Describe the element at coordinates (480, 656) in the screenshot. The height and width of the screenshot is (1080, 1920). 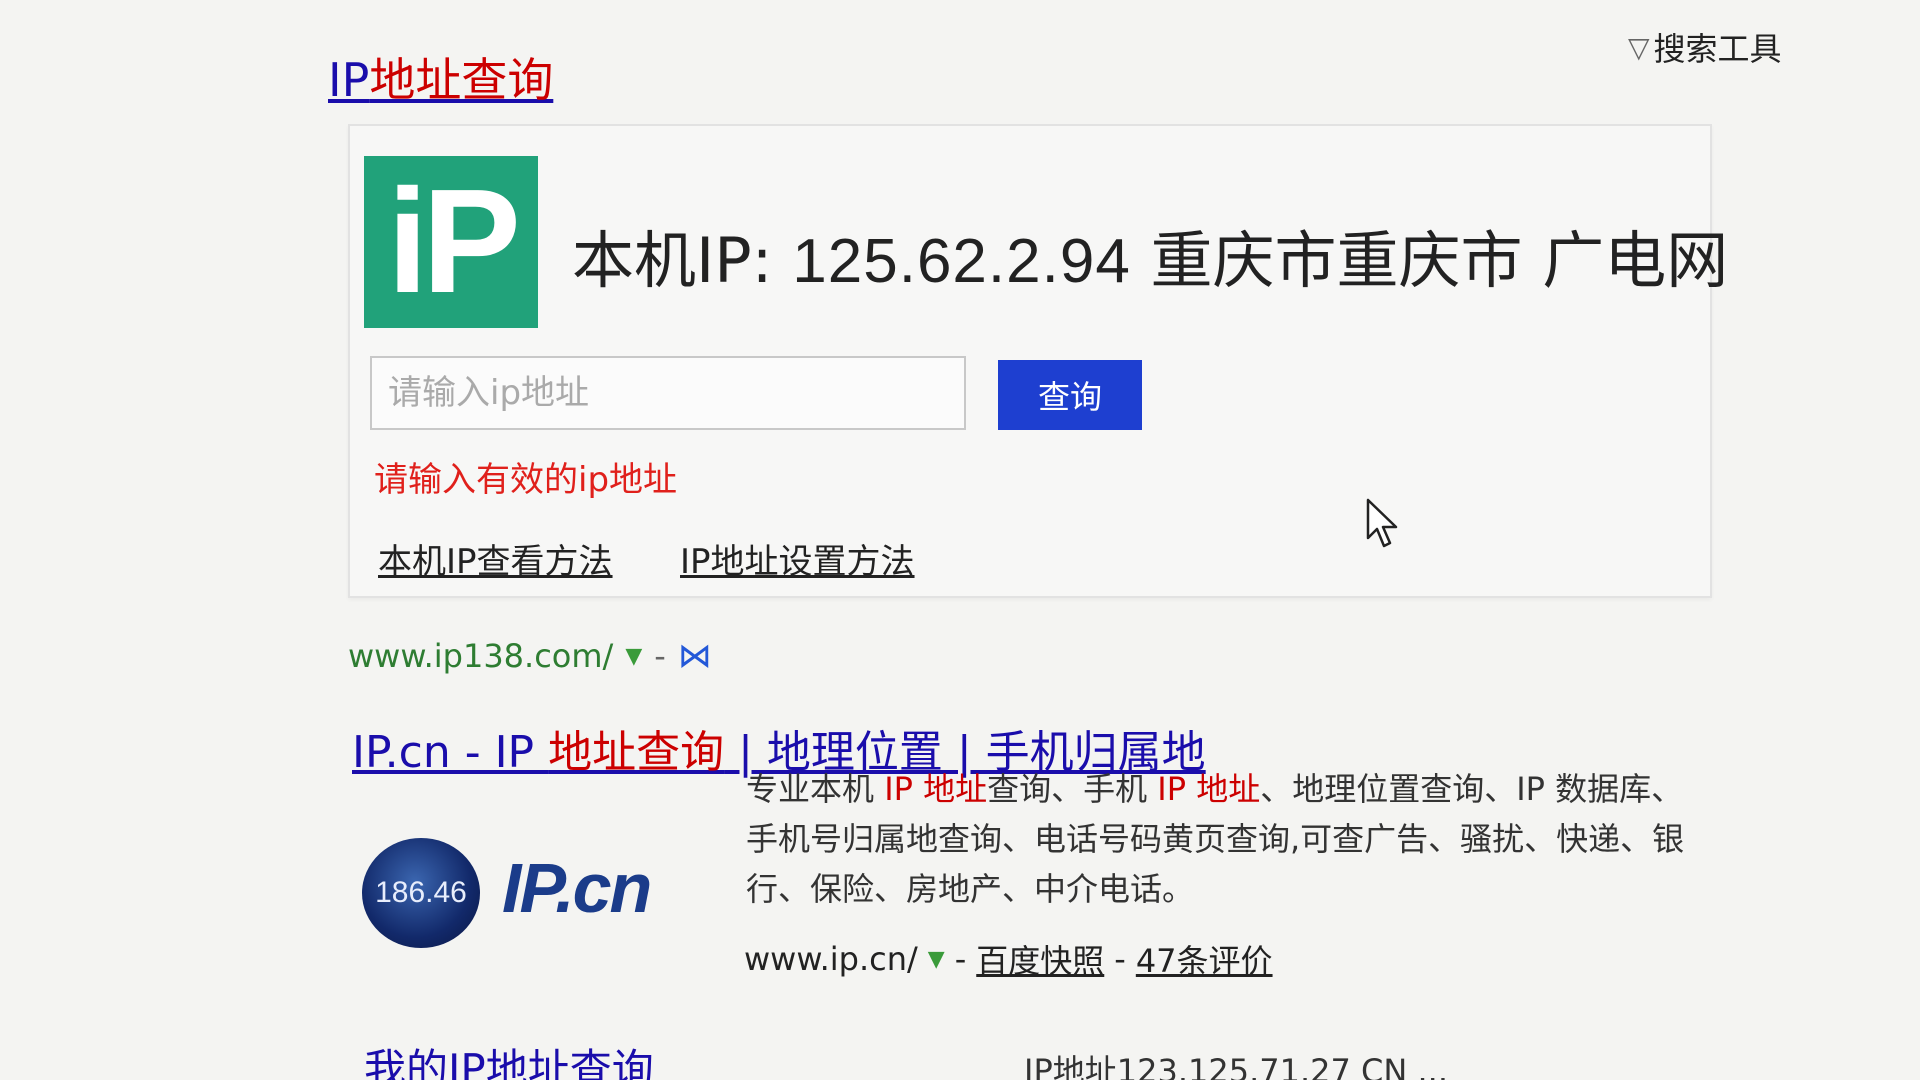
I see `result1-url: www.ip138.com/` at that location.